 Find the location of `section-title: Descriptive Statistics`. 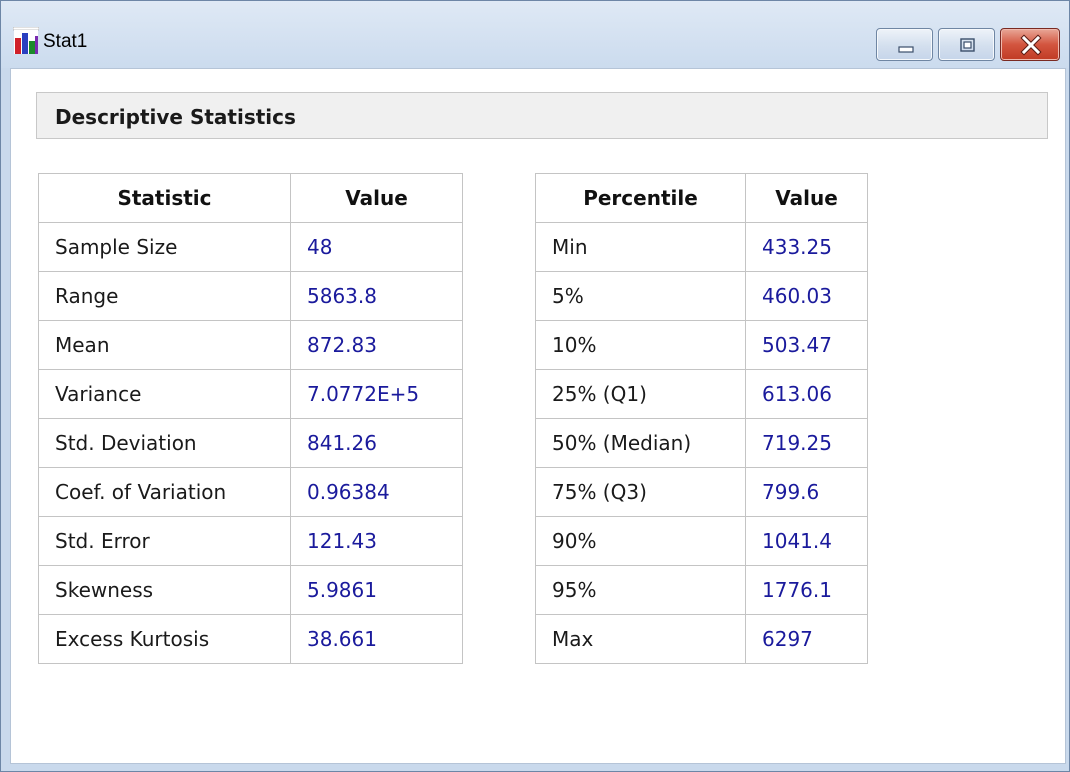

section-title: Descriptive Statistics is located at coordinates (175, 117).